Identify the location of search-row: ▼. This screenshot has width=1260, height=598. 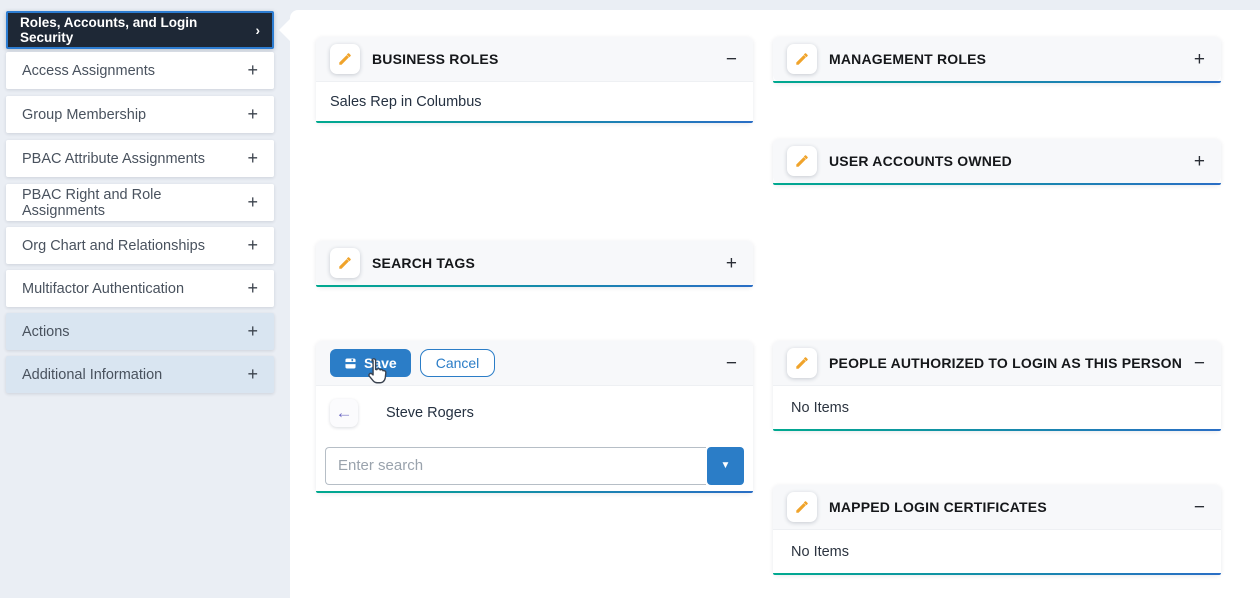
(534, 465).